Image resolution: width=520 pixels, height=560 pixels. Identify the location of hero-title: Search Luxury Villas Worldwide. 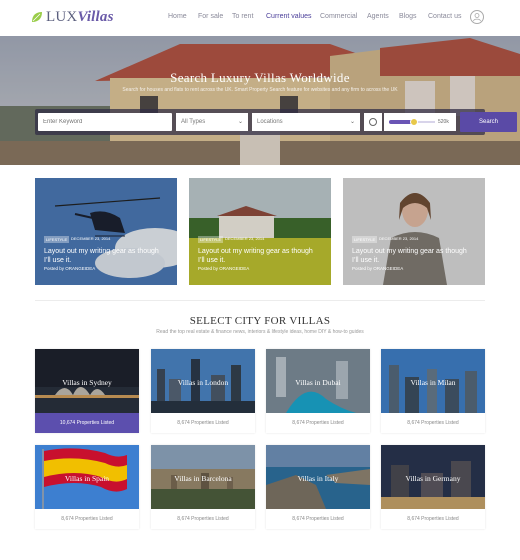
(260, 77).